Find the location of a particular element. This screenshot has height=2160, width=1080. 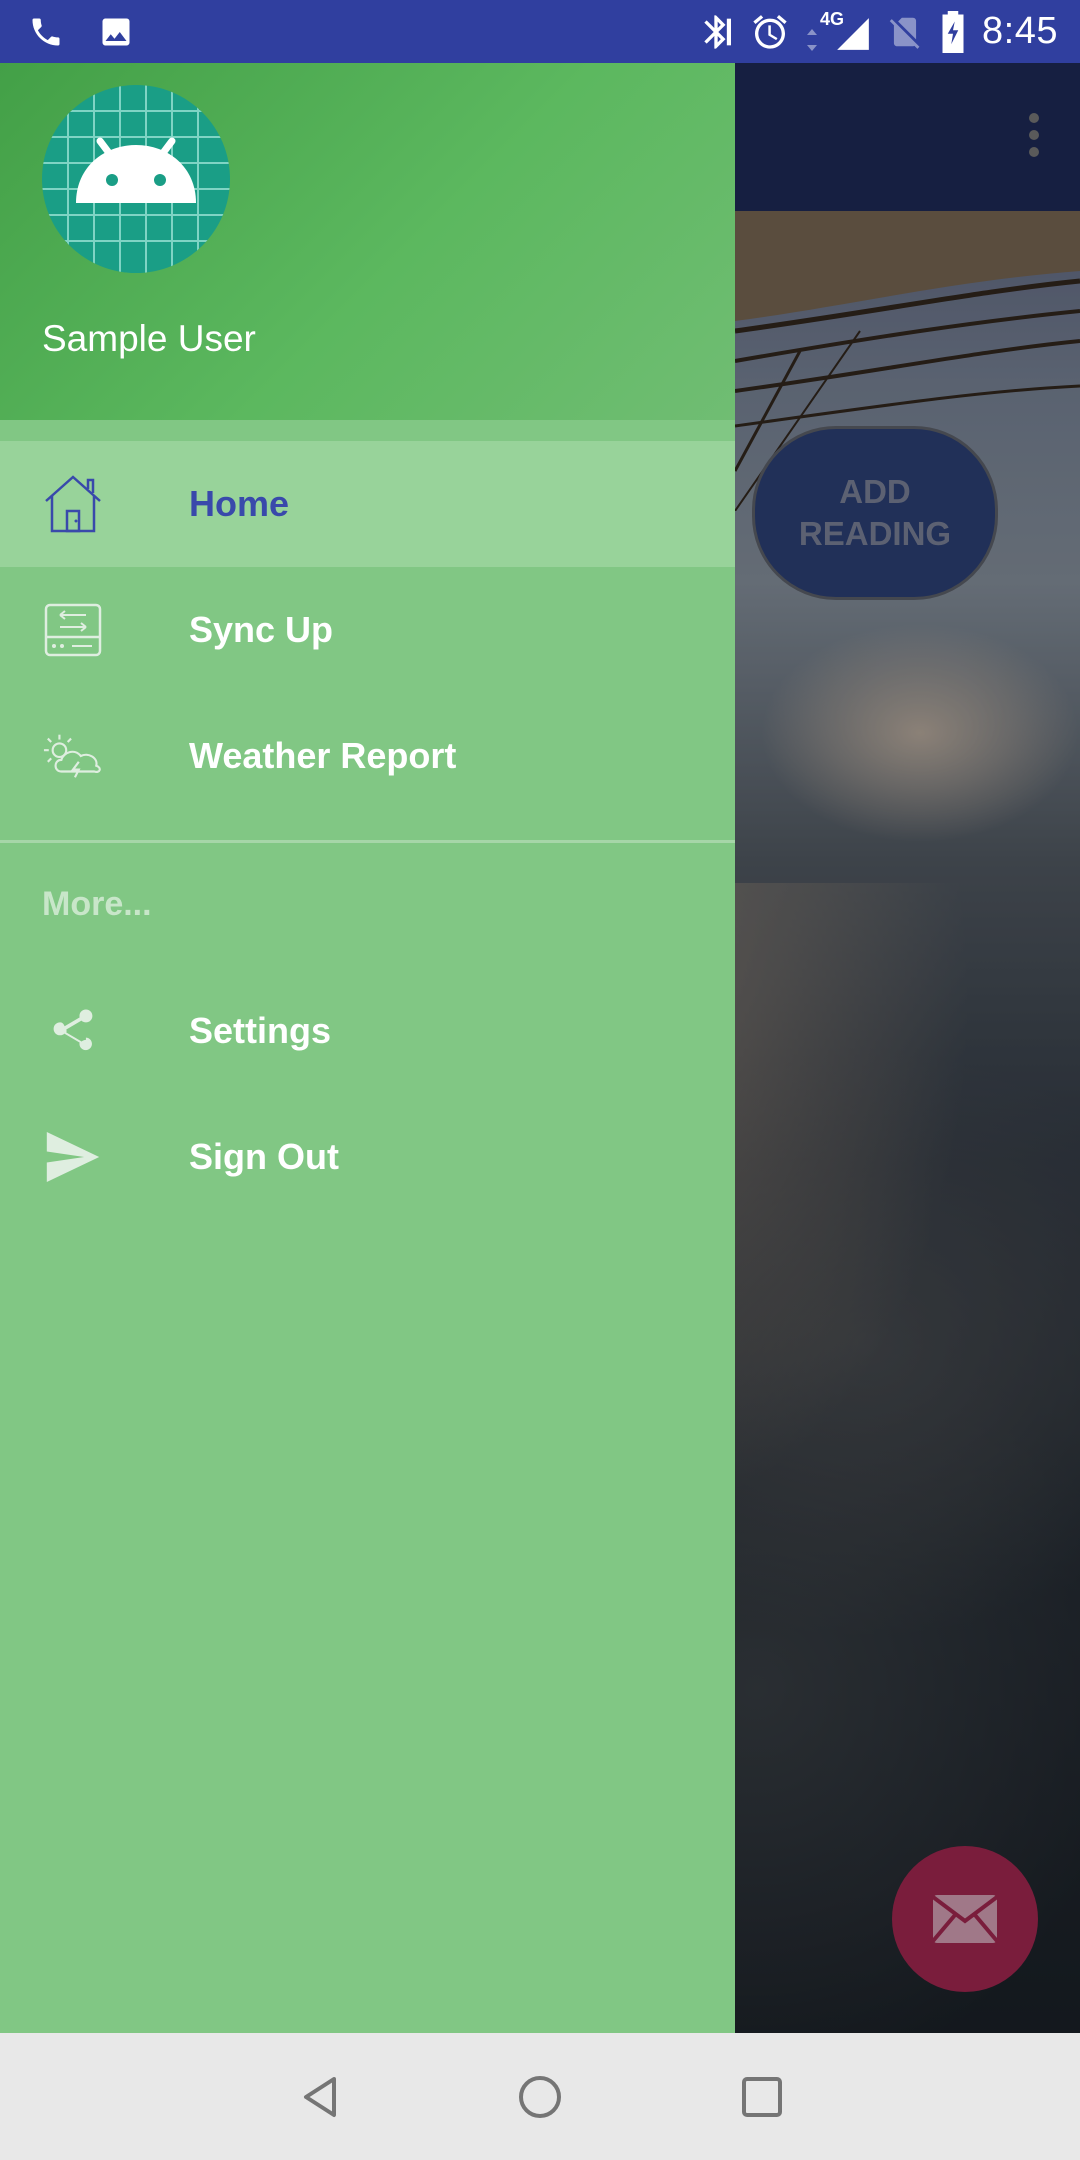

battery-icon is located at coordinates (953, 31).